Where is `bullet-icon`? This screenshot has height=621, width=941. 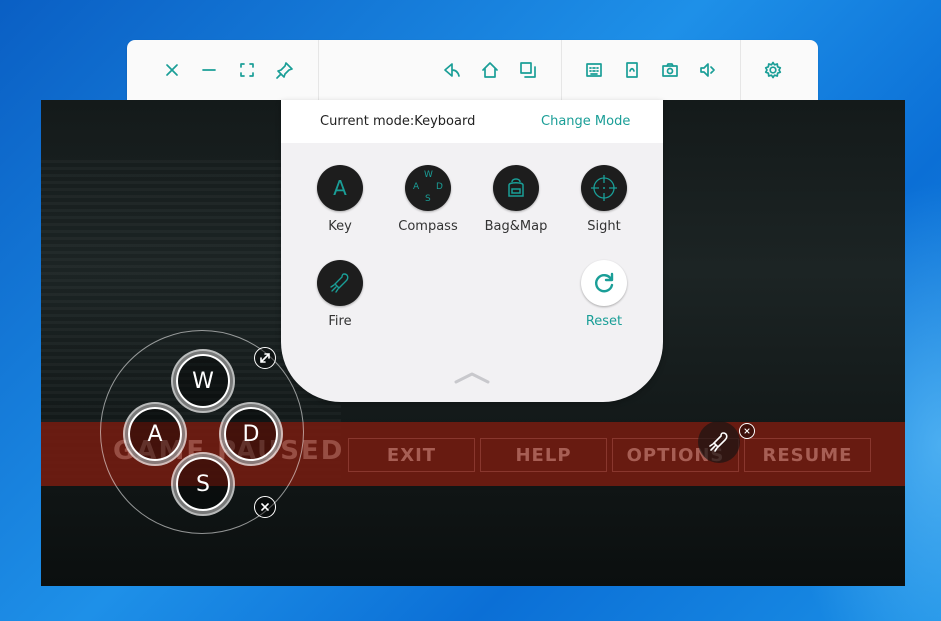
bullet-icon is located at coordinates (340, 283).